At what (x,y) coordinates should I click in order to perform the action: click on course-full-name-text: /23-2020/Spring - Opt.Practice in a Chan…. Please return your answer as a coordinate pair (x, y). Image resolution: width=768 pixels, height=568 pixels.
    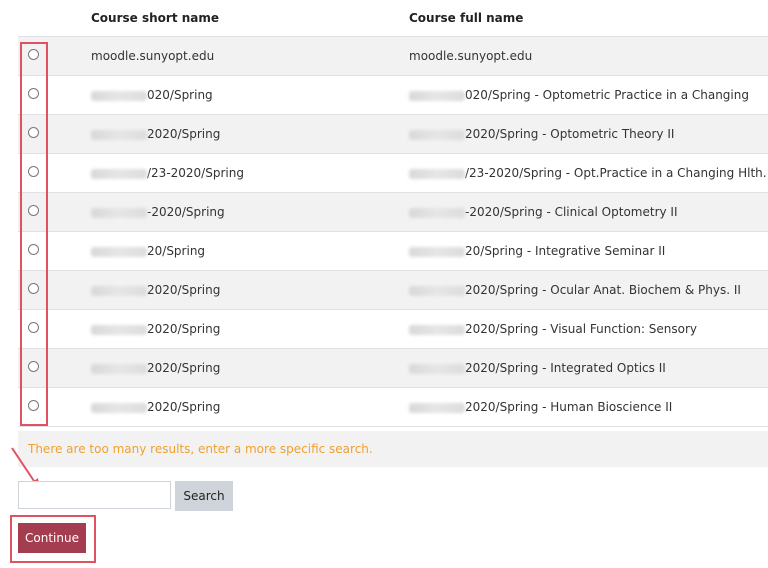
    Looking at the image, I should click on (616, 173).